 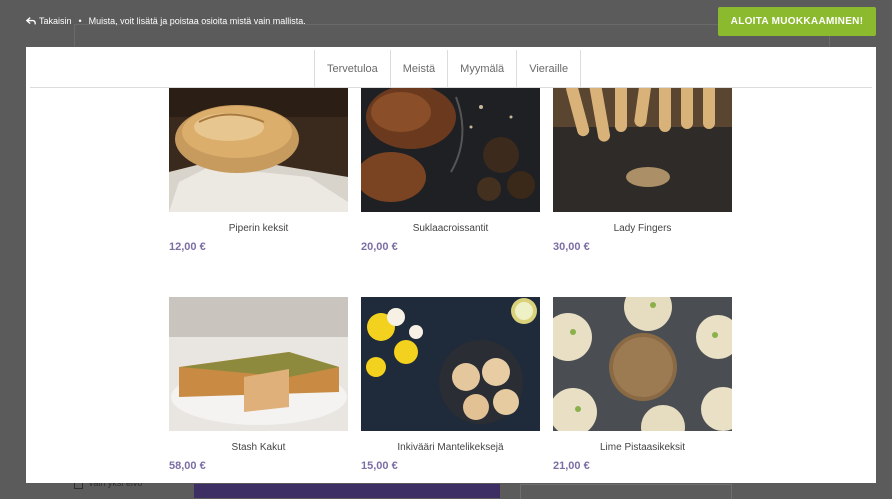 What do you see at coordinates (642, 144) in the screenshot?
I see `lady-fingers-photo` at bounding box center [642, 144].